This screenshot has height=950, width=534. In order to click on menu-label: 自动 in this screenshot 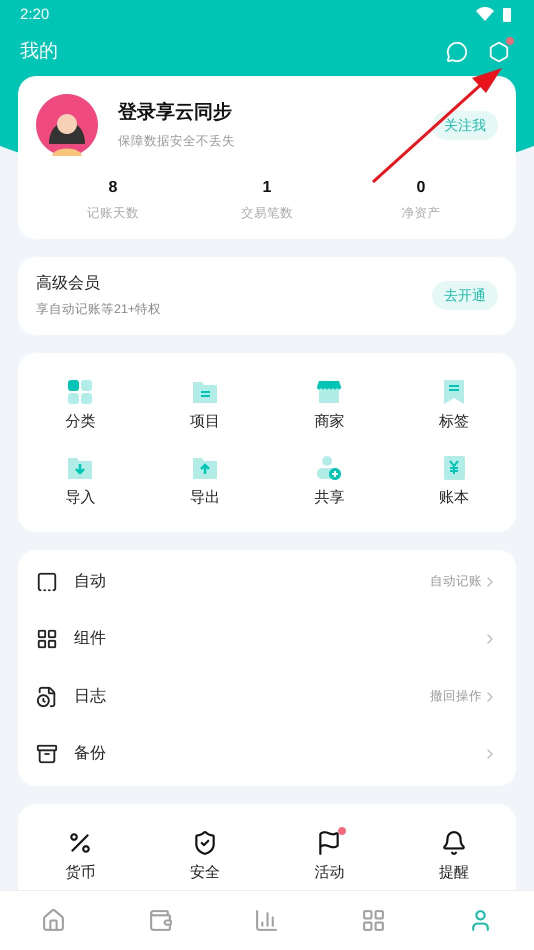, I will do `click(90, 582)`.